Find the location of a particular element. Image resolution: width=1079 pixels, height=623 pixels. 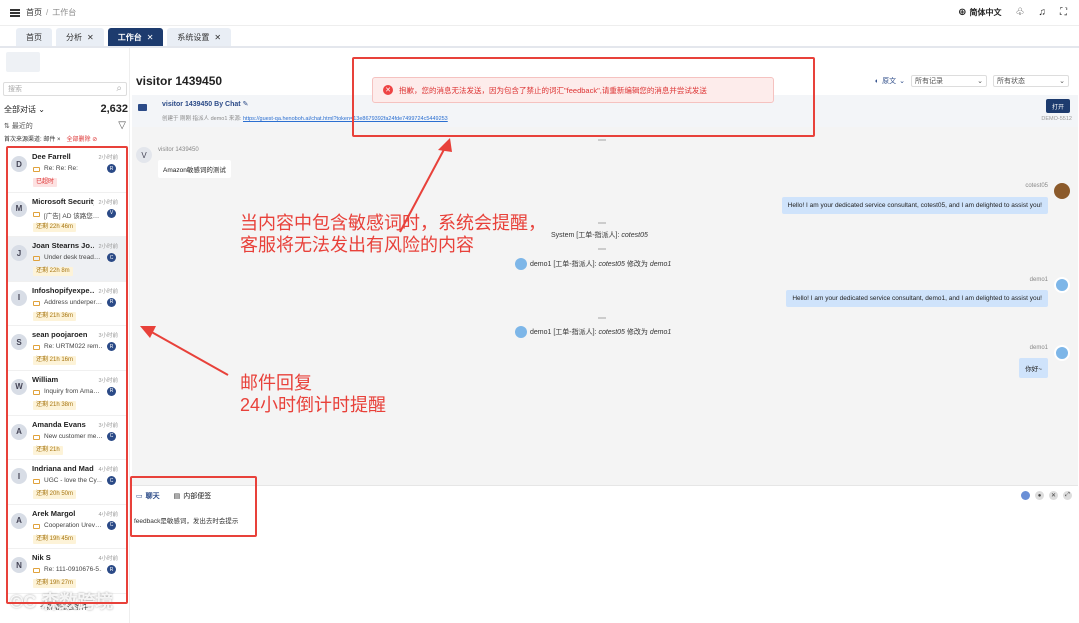

annotation-email: 邮件回复 24小时倒计时提醒 is located at coordinates (313, 394).